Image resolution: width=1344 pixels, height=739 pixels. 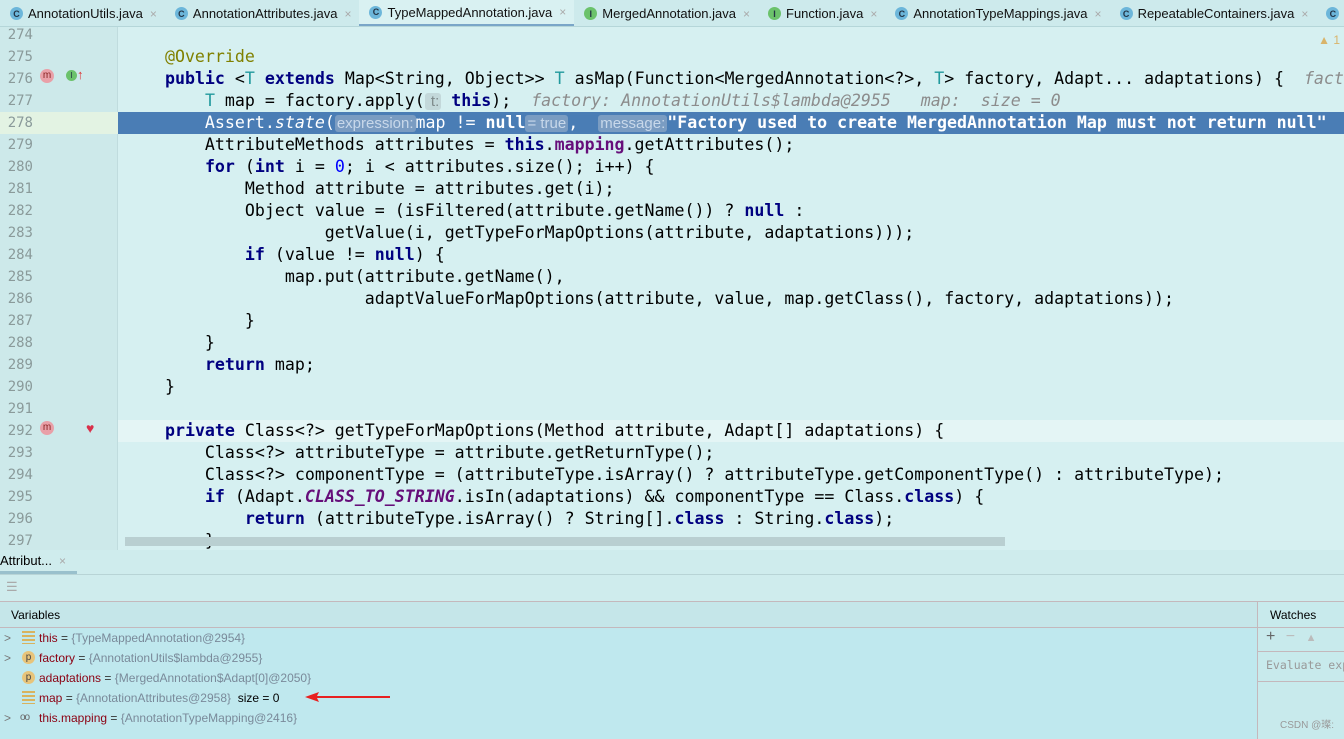 I want to click on code-line: @Override, so click(x=190, y=57).